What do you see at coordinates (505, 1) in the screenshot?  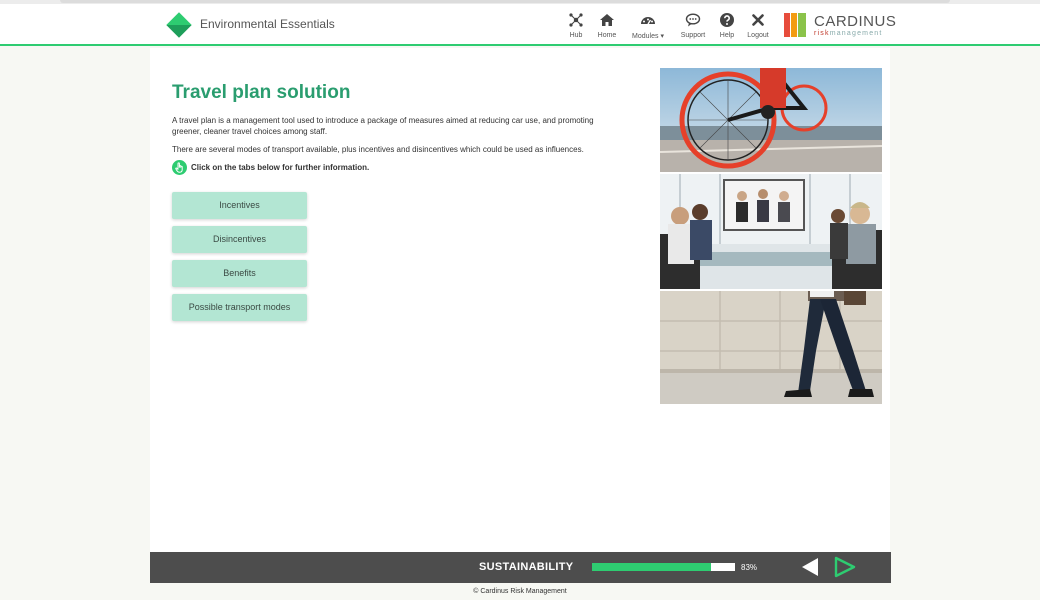 I see `address-bar-edge` at bounding box center [505, 1].